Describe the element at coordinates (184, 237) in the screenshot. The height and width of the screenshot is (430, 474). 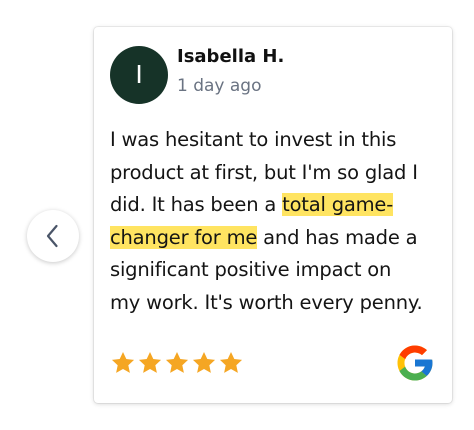
I see `highlighted-phrase: changer for me` at that location.